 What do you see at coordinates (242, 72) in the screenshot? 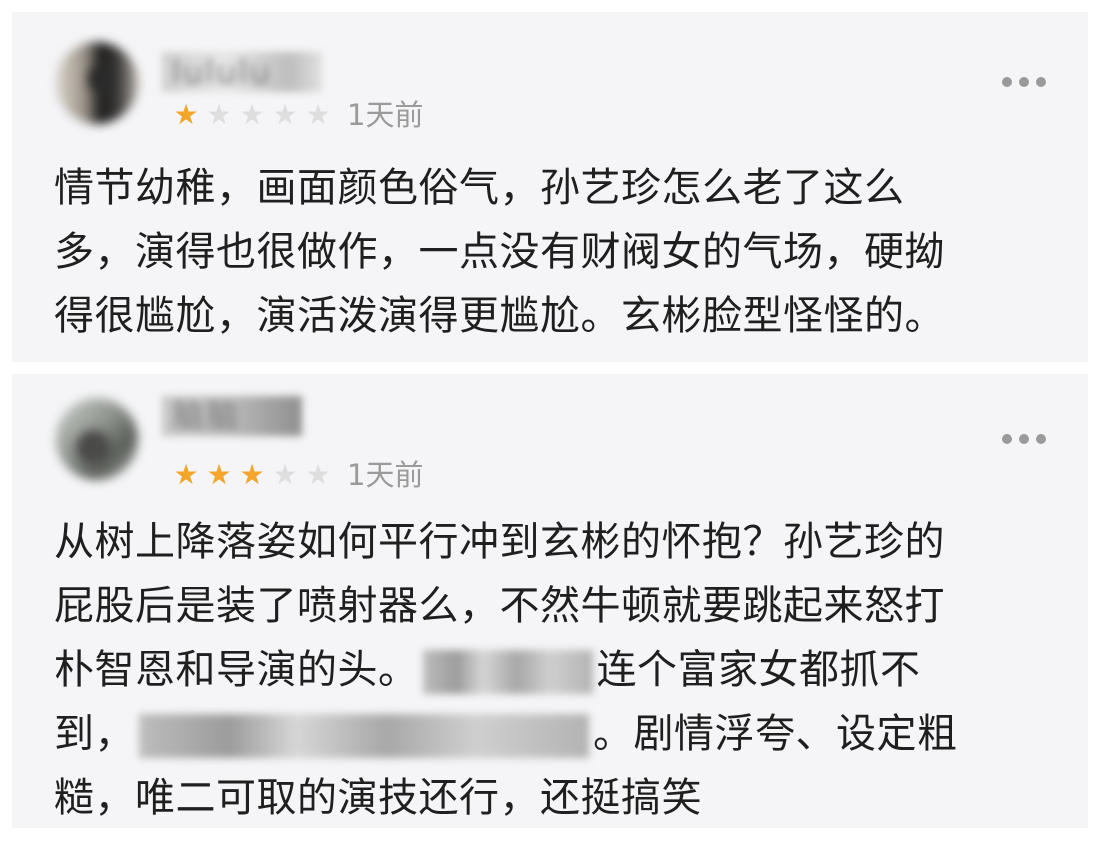
I see `username: lululu` at bounding box center [242, 72].